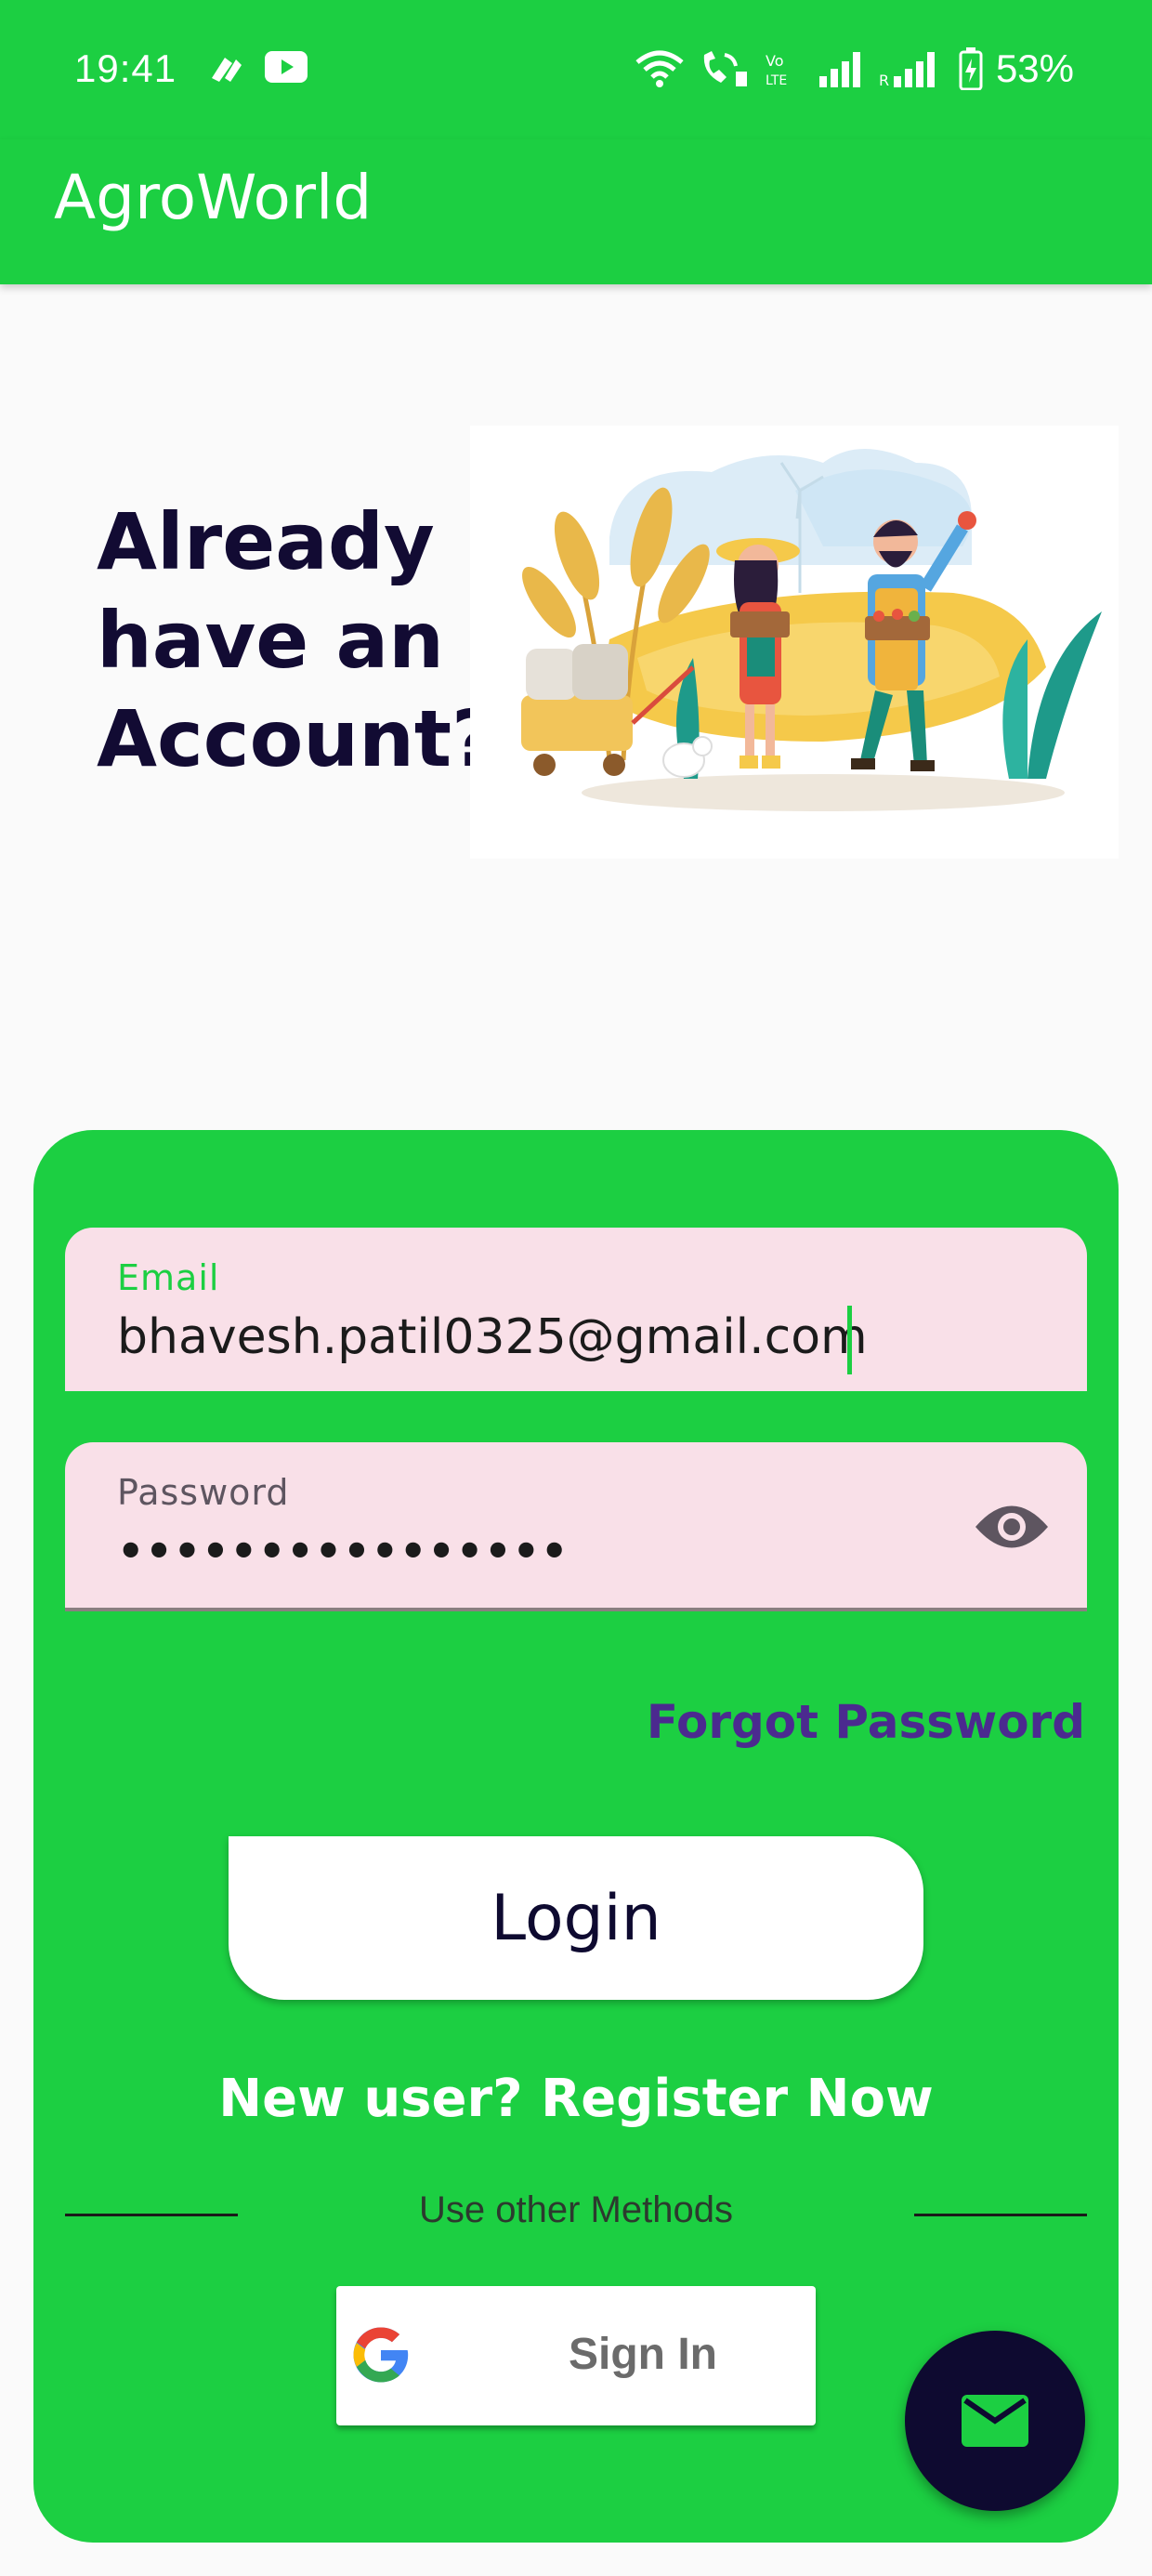  Describe the element at coordinates (659, 68) in the screenshot. I see `wifi-icon` at that location.